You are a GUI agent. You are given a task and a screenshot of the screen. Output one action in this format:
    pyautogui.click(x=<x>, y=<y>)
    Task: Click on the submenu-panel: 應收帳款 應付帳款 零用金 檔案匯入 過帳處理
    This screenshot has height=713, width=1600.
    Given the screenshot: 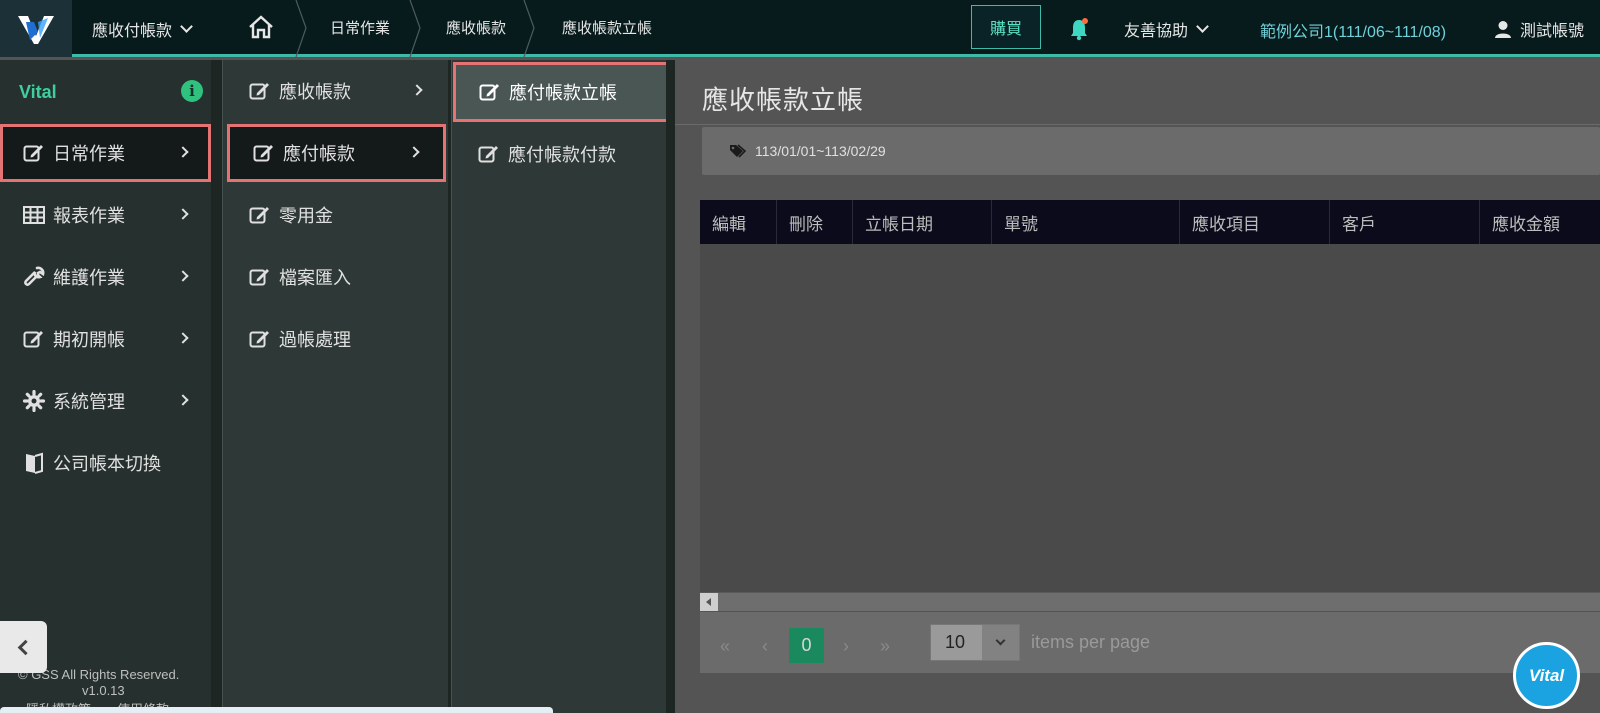 What is the action you would take?
    pyautogui.click(x=335, y=386)
    